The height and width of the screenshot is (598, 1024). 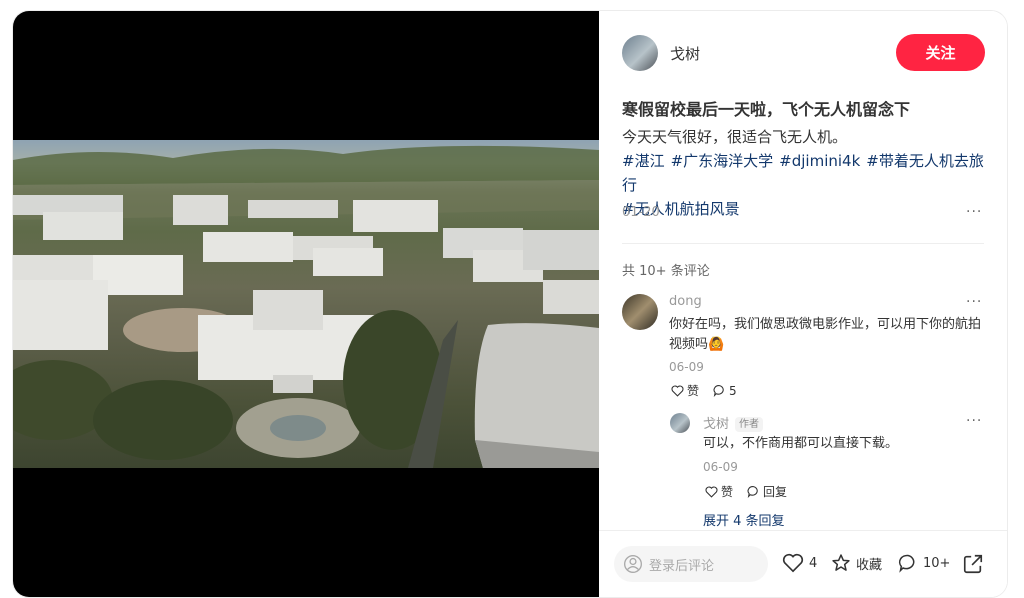 I want to click on reply-reply-button: 回复, so click(x=767, y=491).